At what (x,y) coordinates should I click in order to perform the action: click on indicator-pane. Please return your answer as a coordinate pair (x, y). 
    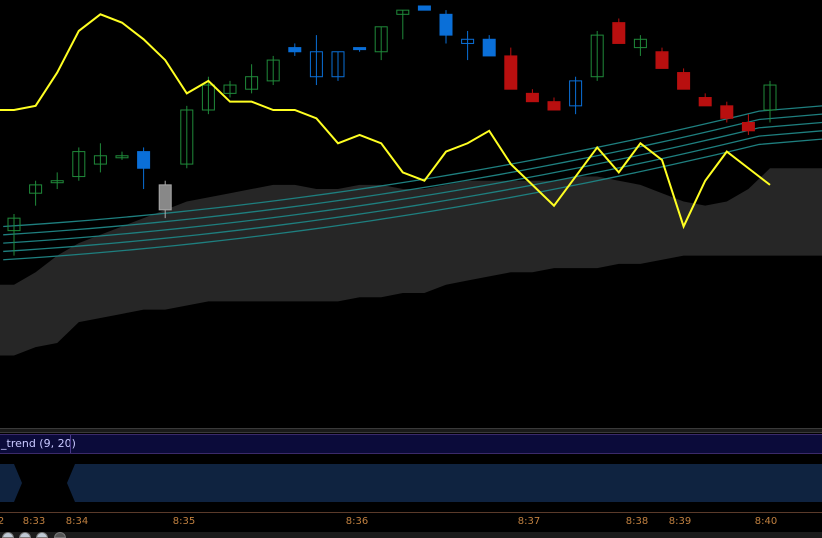
    Looking at the image, I should click on (411, 483).